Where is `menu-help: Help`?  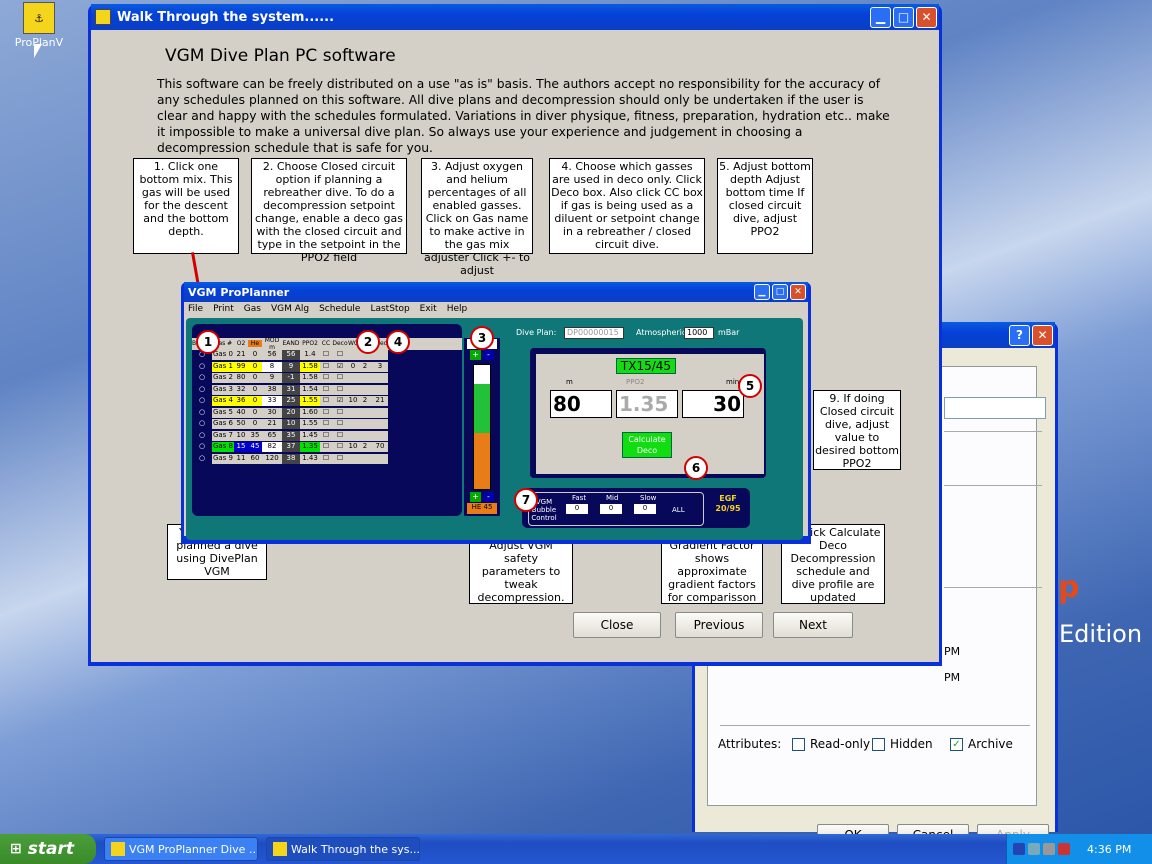 menu-help: Help is located at coordinates (457, 309).